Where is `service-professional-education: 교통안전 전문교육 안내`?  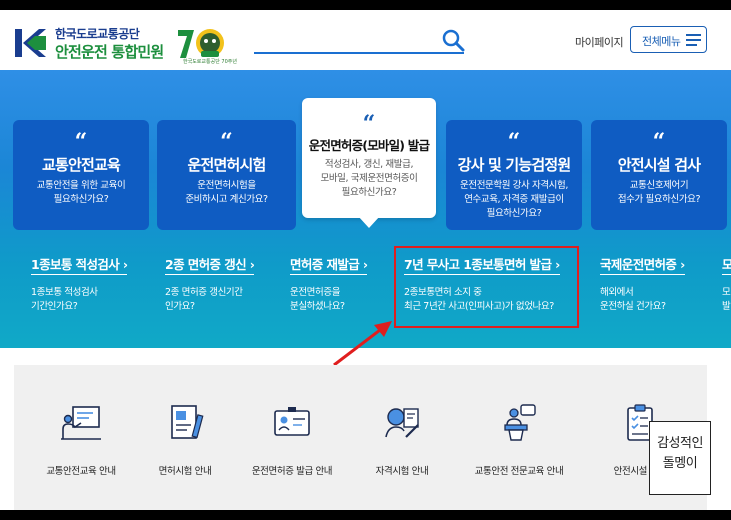
service-professional-education: 교통안전 전문교육 안내 is located at coordinates (519, 445).